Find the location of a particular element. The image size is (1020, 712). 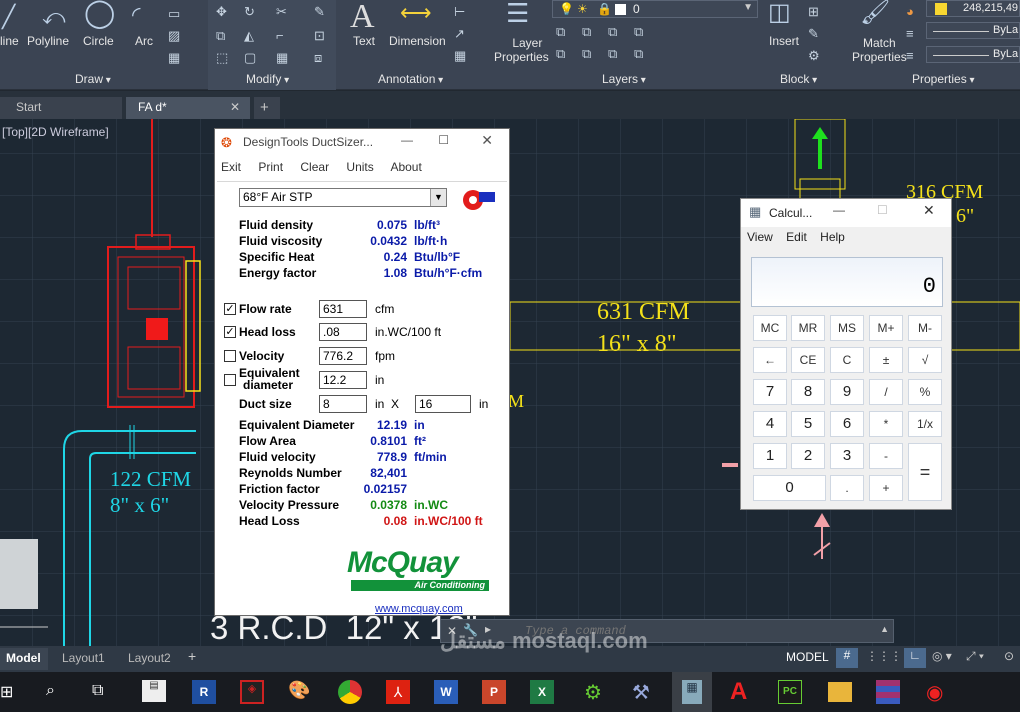

erase-icon: ✎ is located at coordinates (319, 12).